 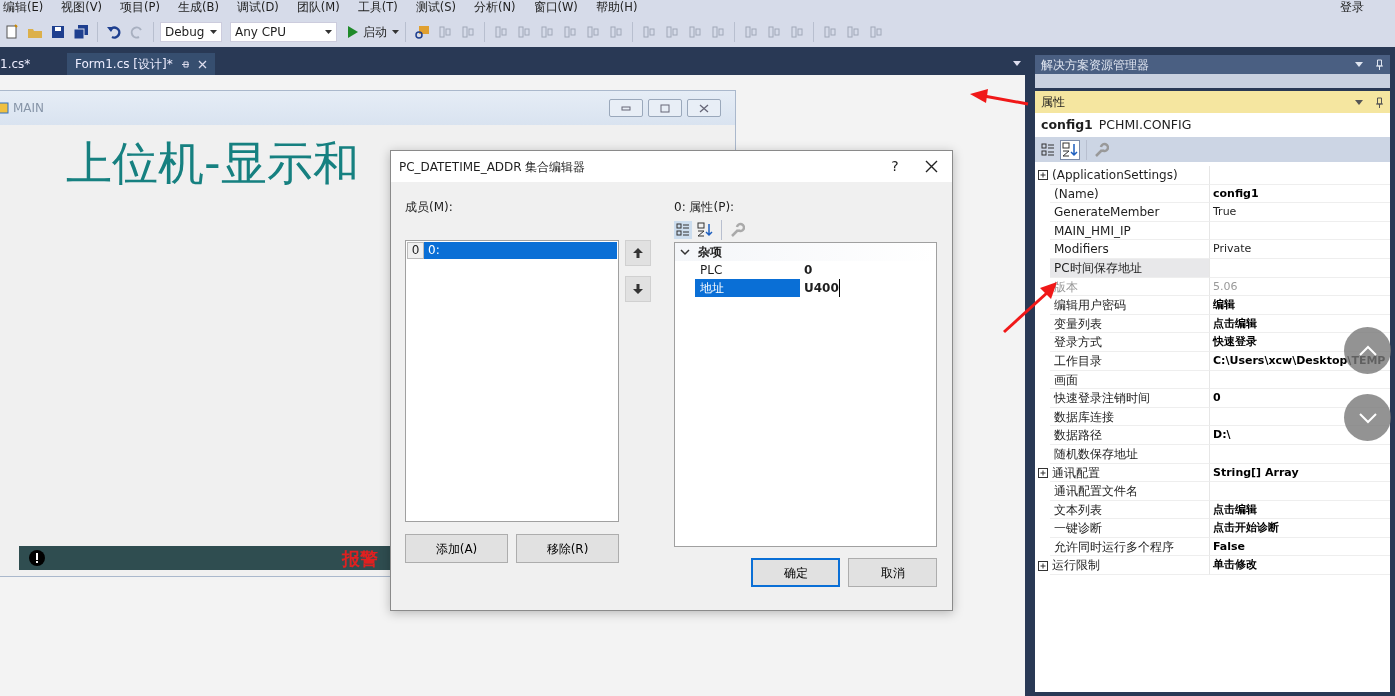 What do you see at coordinates (1130, 194) in the screenshot?
I see `property-name: (Name)` at bounding box center [1130, 194].